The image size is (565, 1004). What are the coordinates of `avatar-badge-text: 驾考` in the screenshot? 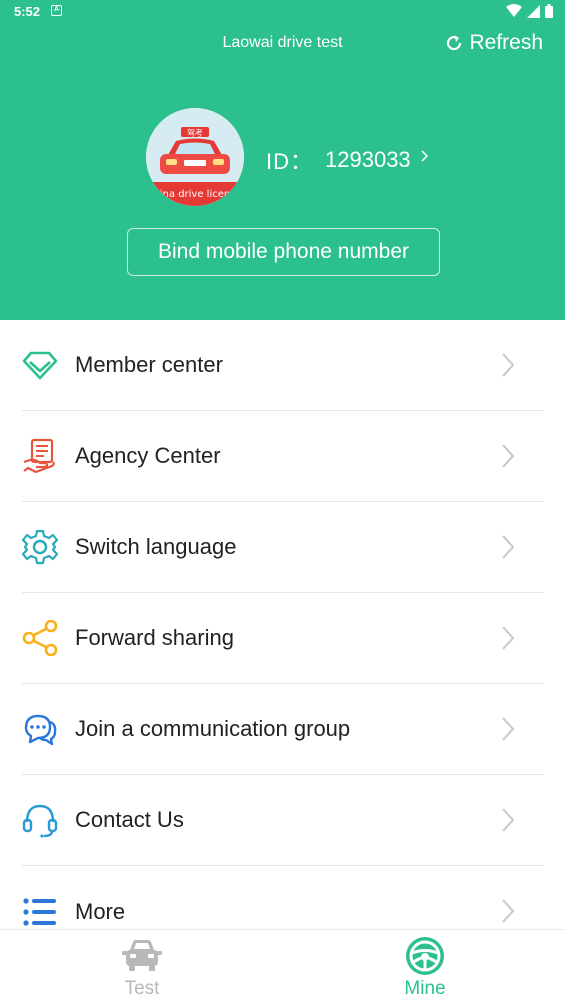 It's located at (195, 133).